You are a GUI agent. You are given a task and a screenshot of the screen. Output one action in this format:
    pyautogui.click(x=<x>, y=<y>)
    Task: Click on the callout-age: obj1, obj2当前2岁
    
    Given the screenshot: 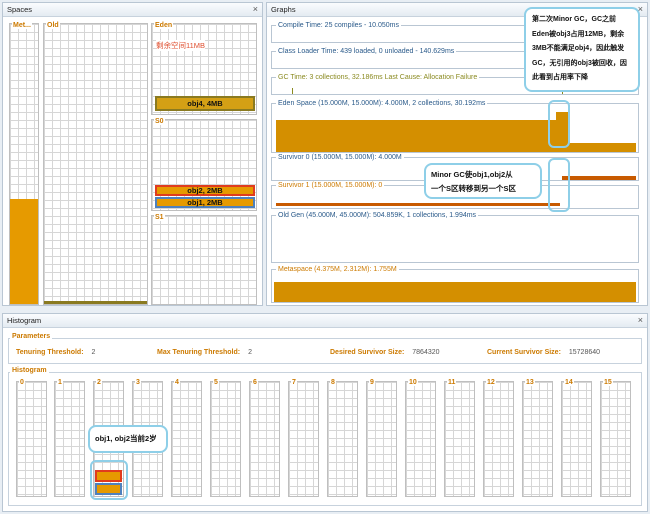 What is the action you would take?
    pyautogui.click(x=128, y=439)
    